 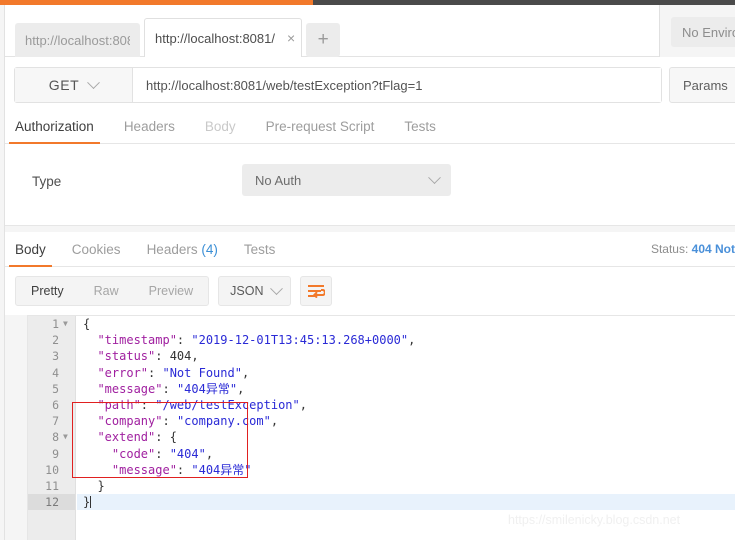 I want to click on code-line: "message": "404异常", so click(x=167, y=469).